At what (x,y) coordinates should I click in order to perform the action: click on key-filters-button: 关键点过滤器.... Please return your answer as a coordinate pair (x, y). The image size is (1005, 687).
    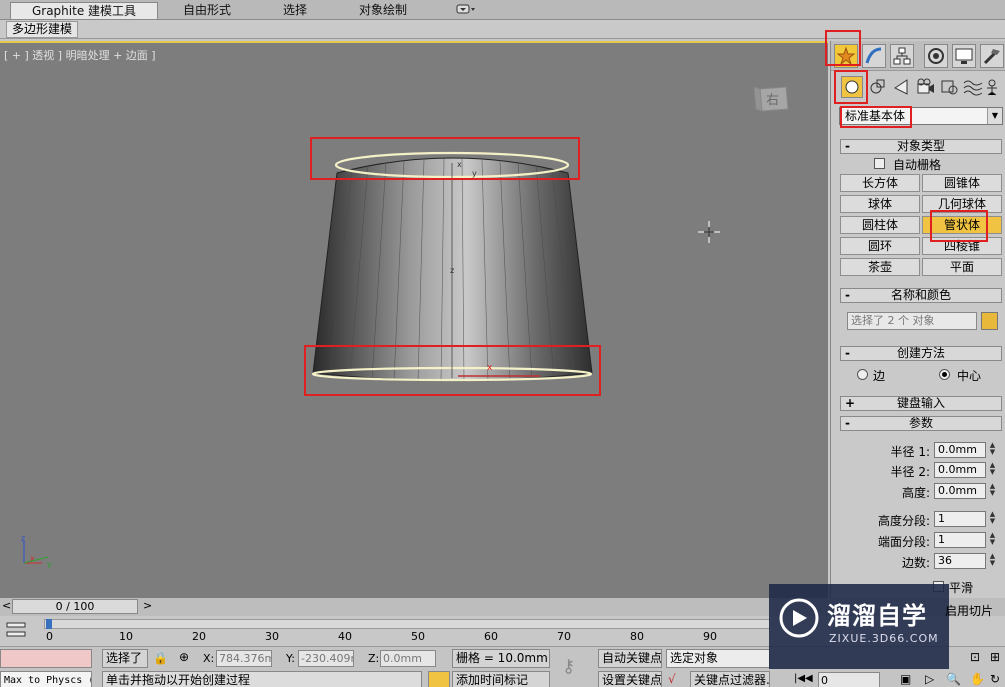
    Looking at the image, I should click on (730, 679).